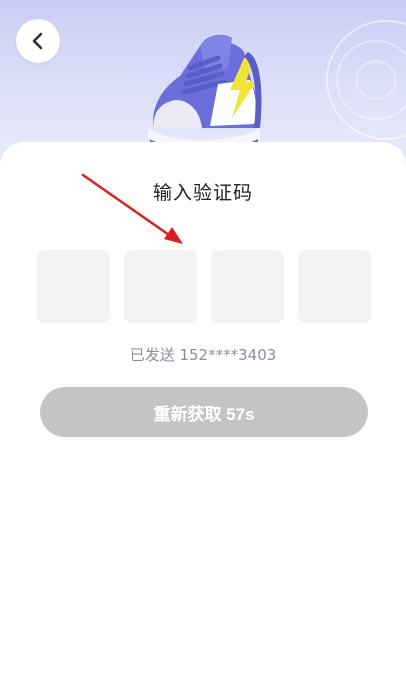 The height and width of the screenshot is (682, 406). I want to click on sent-phone-text: 已发送 152****3403, so click(203, 355).